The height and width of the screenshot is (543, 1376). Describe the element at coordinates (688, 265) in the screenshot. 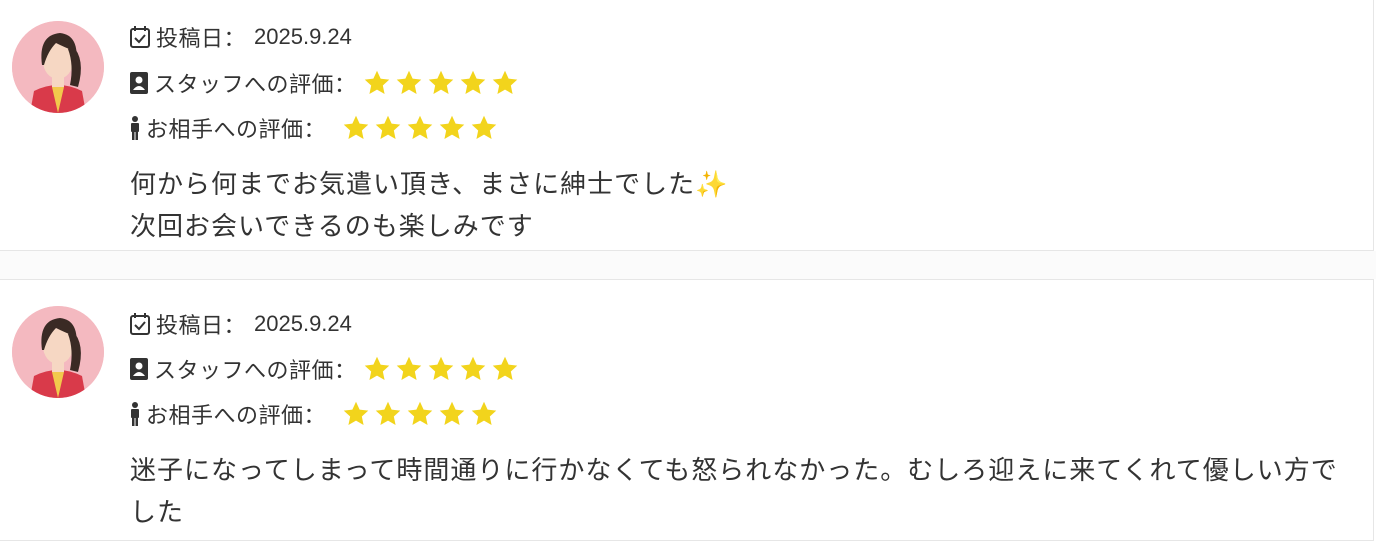

I see `card-divider` at that location.